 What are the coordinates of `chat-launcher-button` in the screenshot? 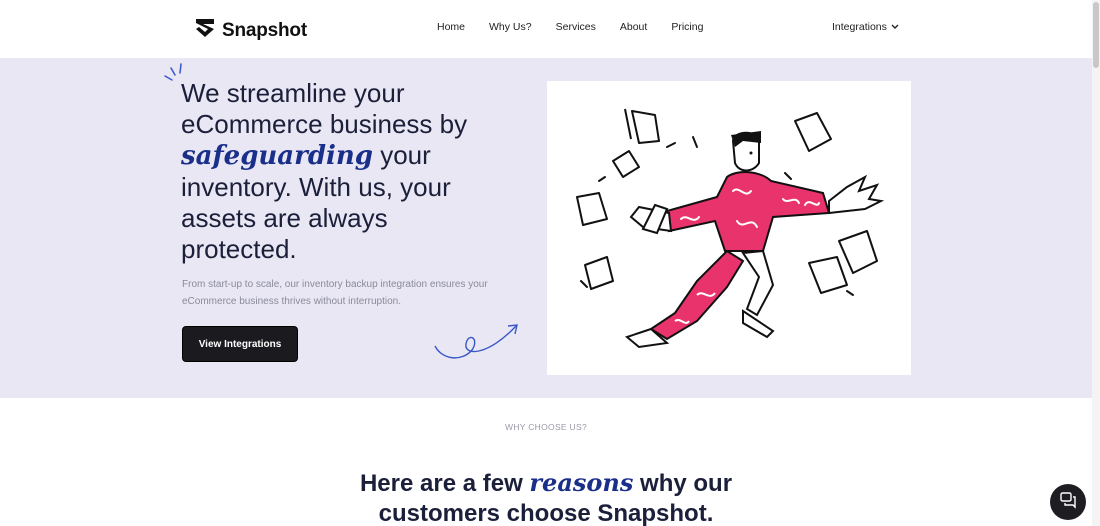 It's located at (1068, 502).